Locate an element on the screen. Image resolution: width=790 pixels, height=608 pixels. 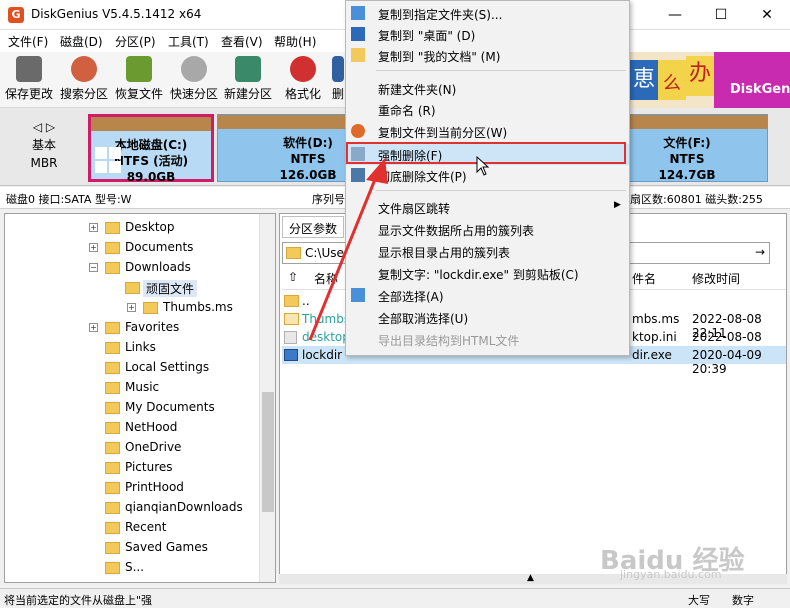
delete-partition-button: 删 is located at coordinates (338, 81).